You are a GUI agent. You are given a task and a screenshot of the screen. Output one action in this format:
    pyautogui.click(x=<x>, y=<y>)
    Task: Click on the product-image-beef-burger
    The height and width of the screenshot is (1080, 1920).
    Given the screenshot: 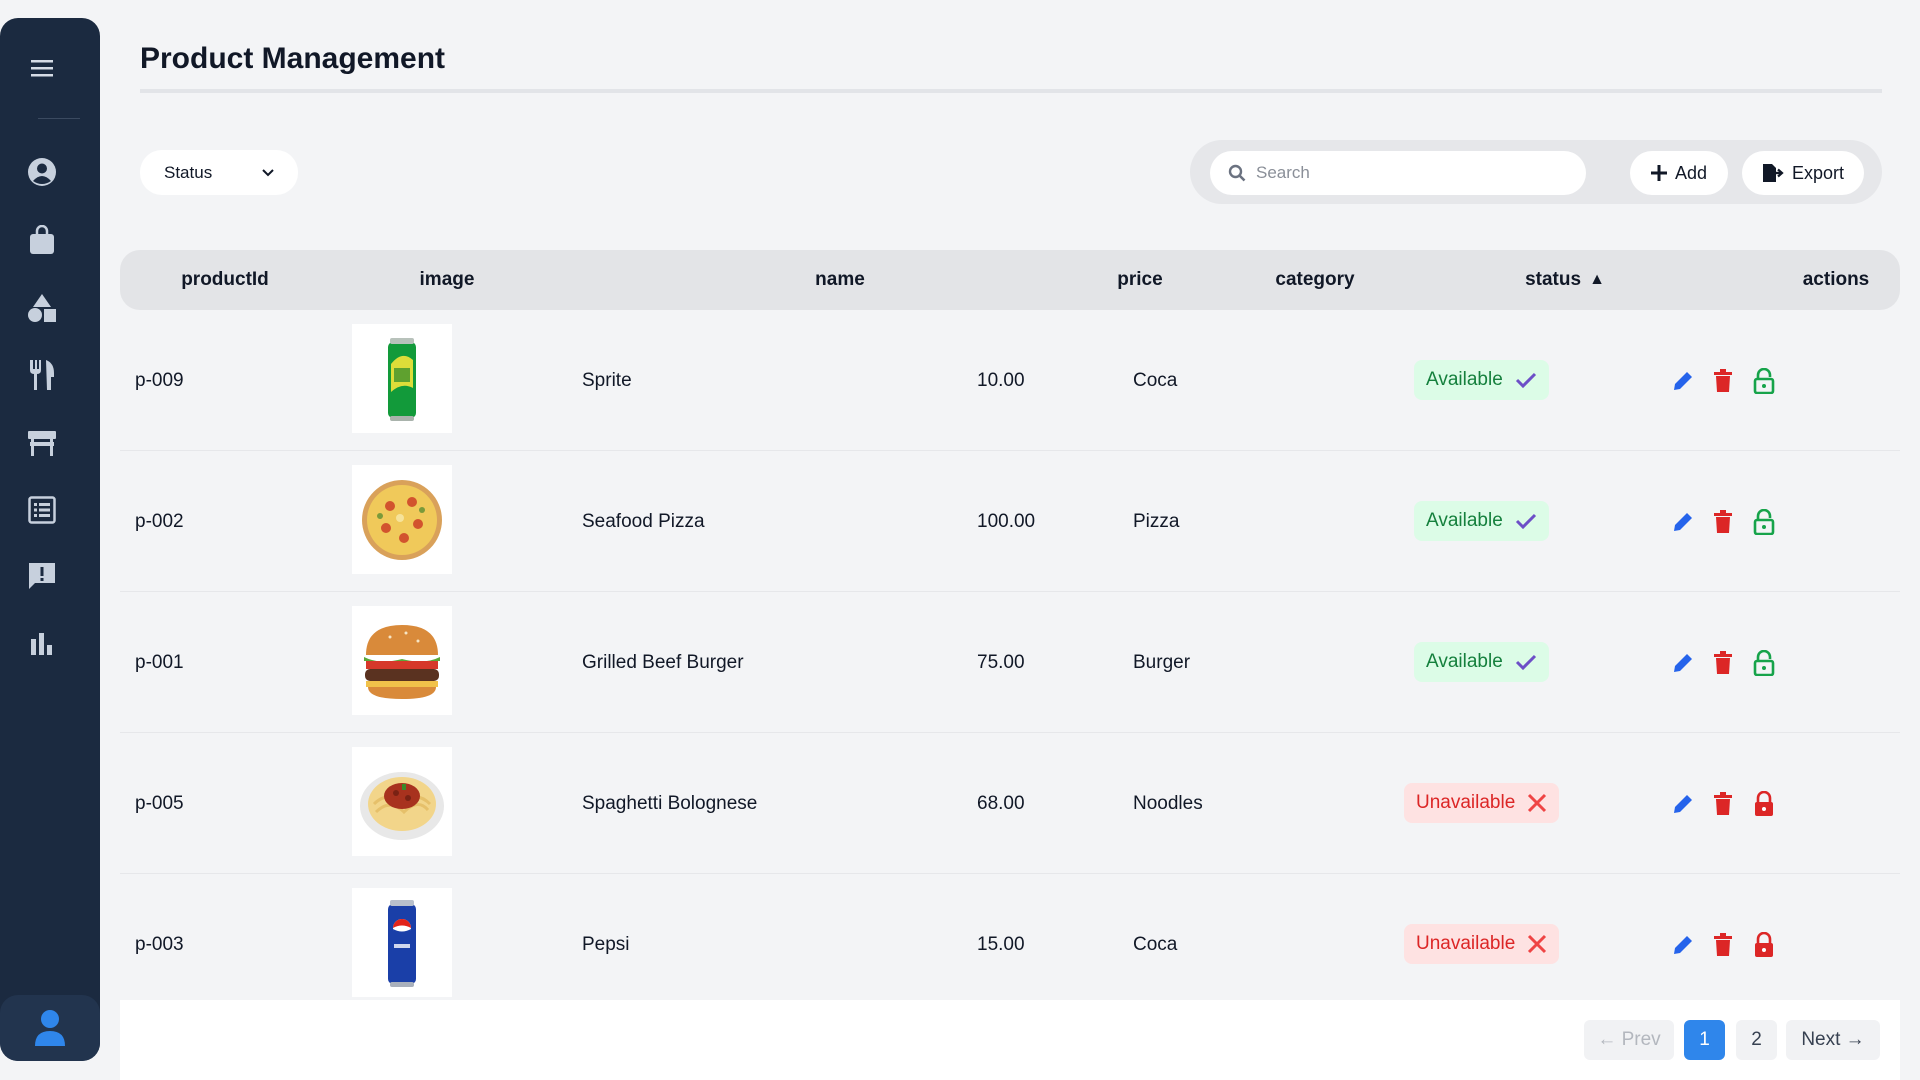 What is the action you would take?
    pyautogui.click(x=402, y=660)
    